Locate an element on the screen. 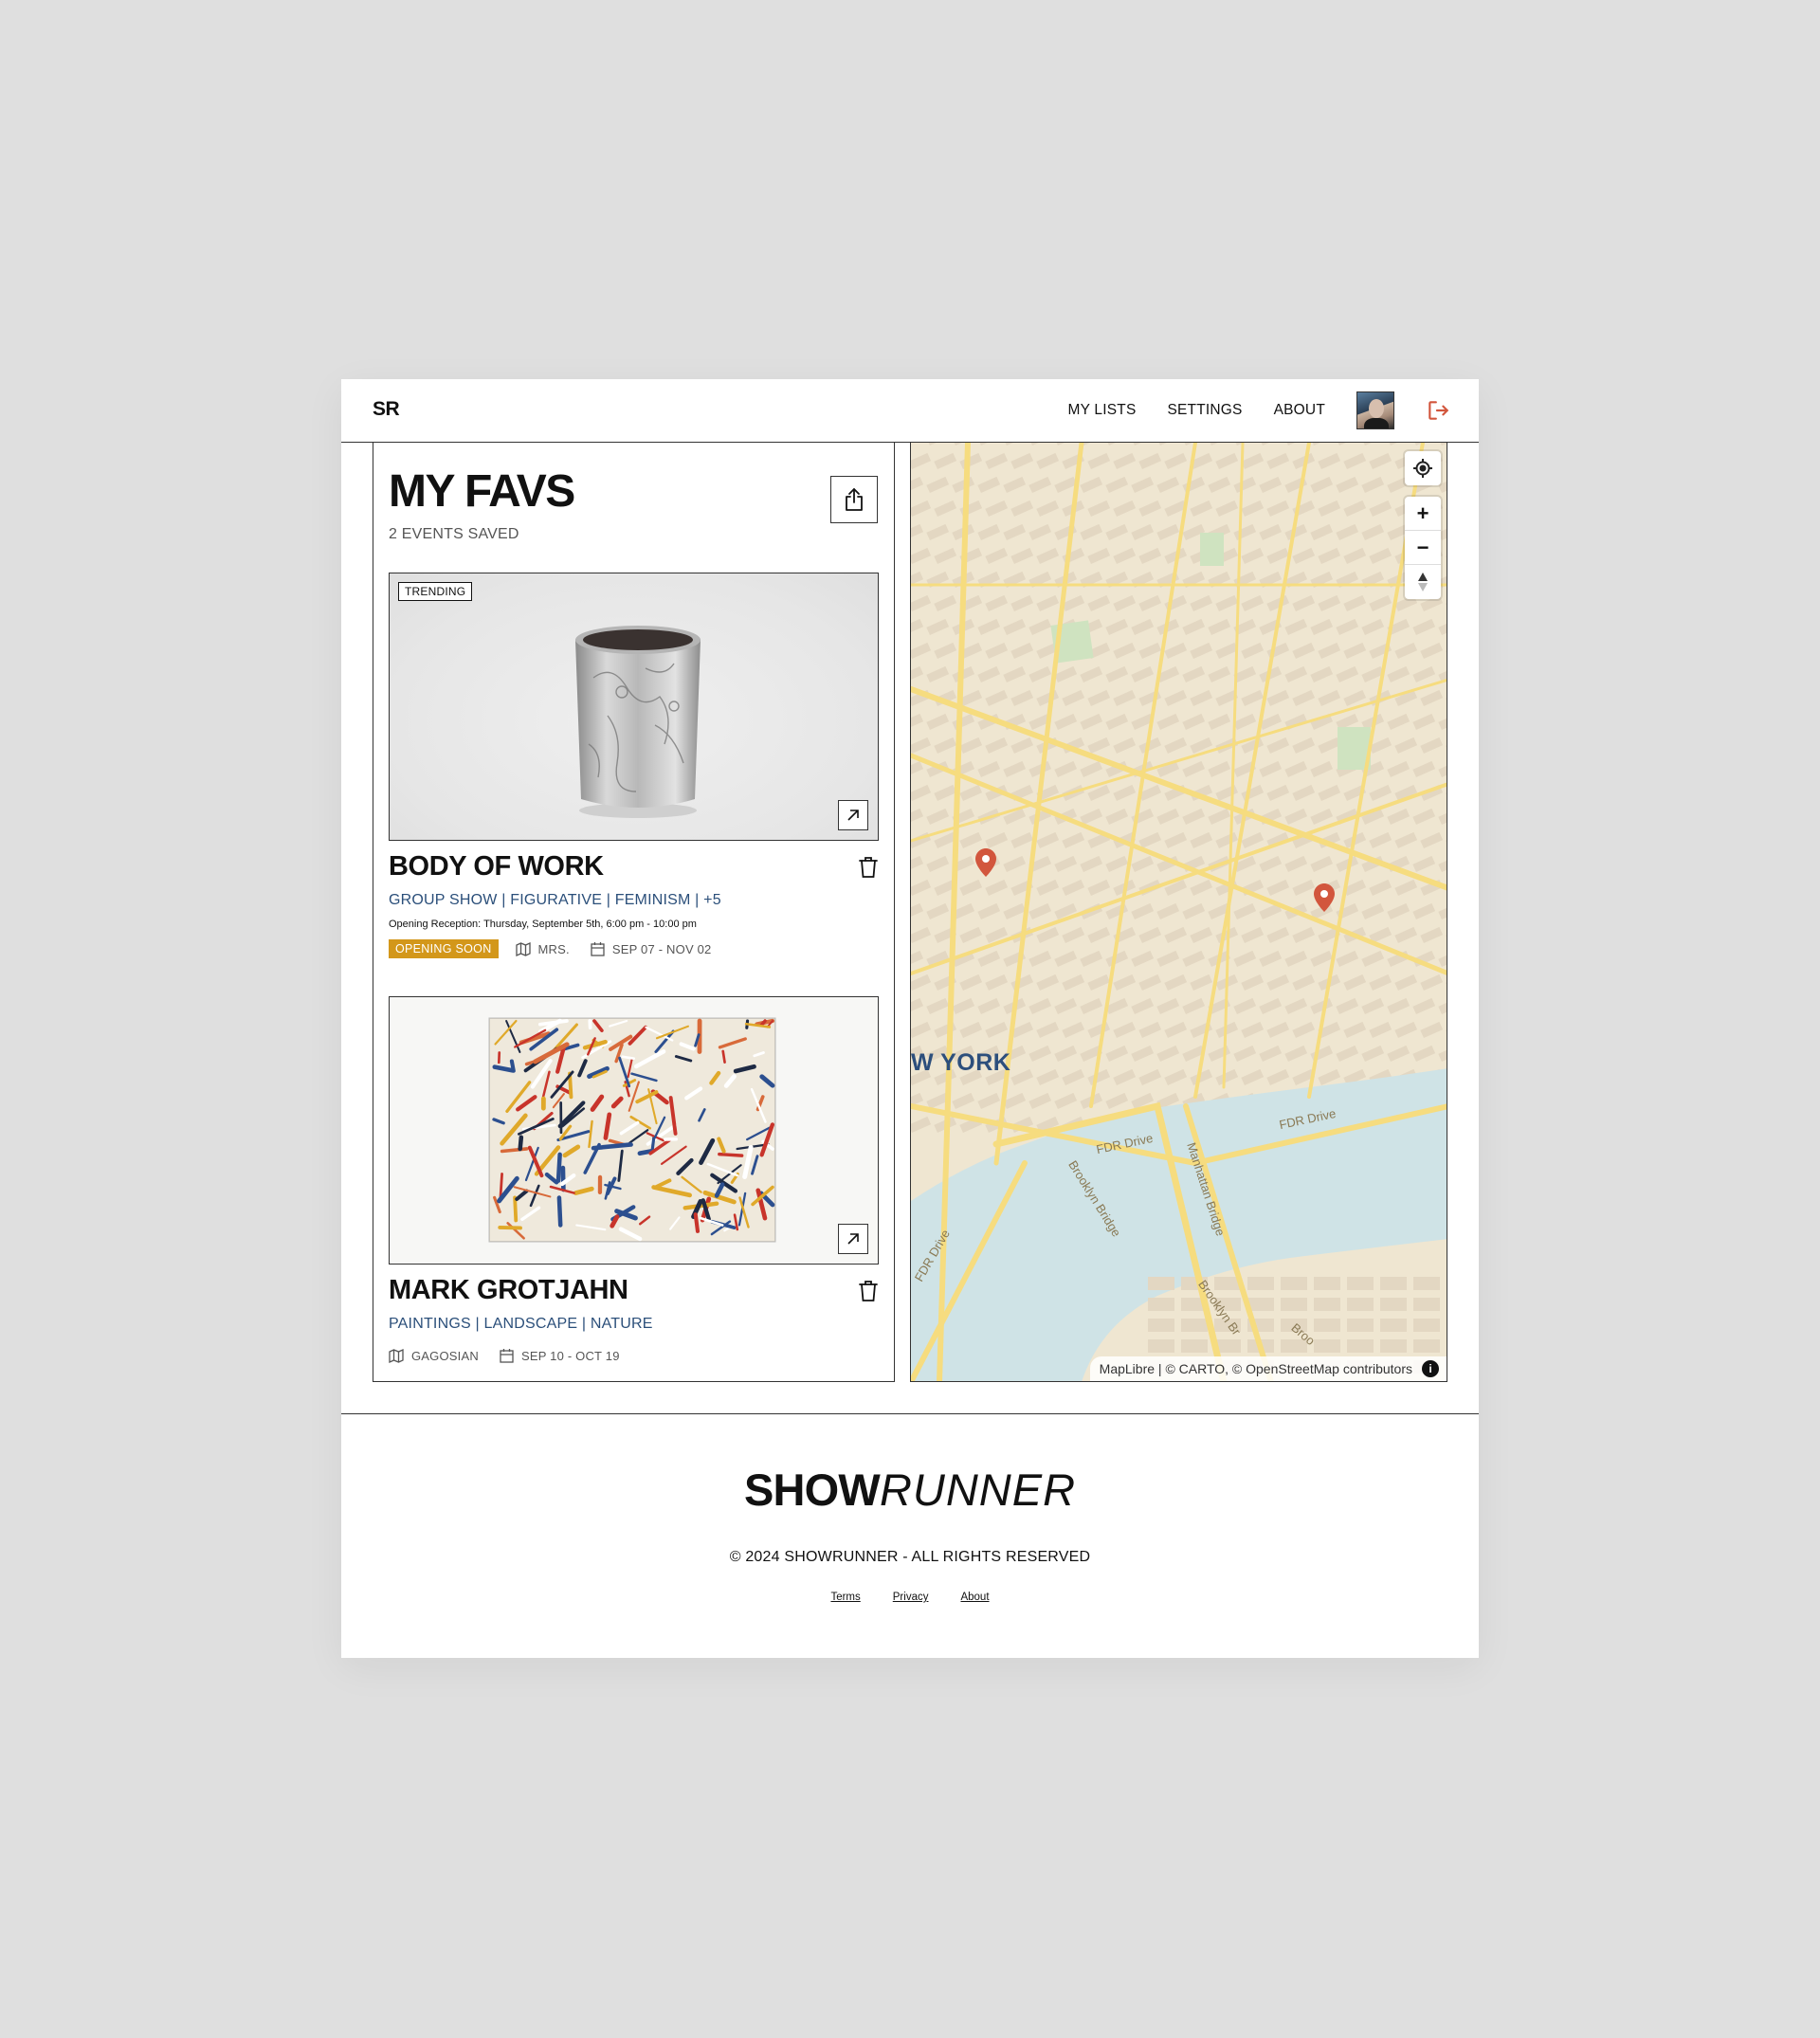  share-icon is located at coordinates (854, 499).